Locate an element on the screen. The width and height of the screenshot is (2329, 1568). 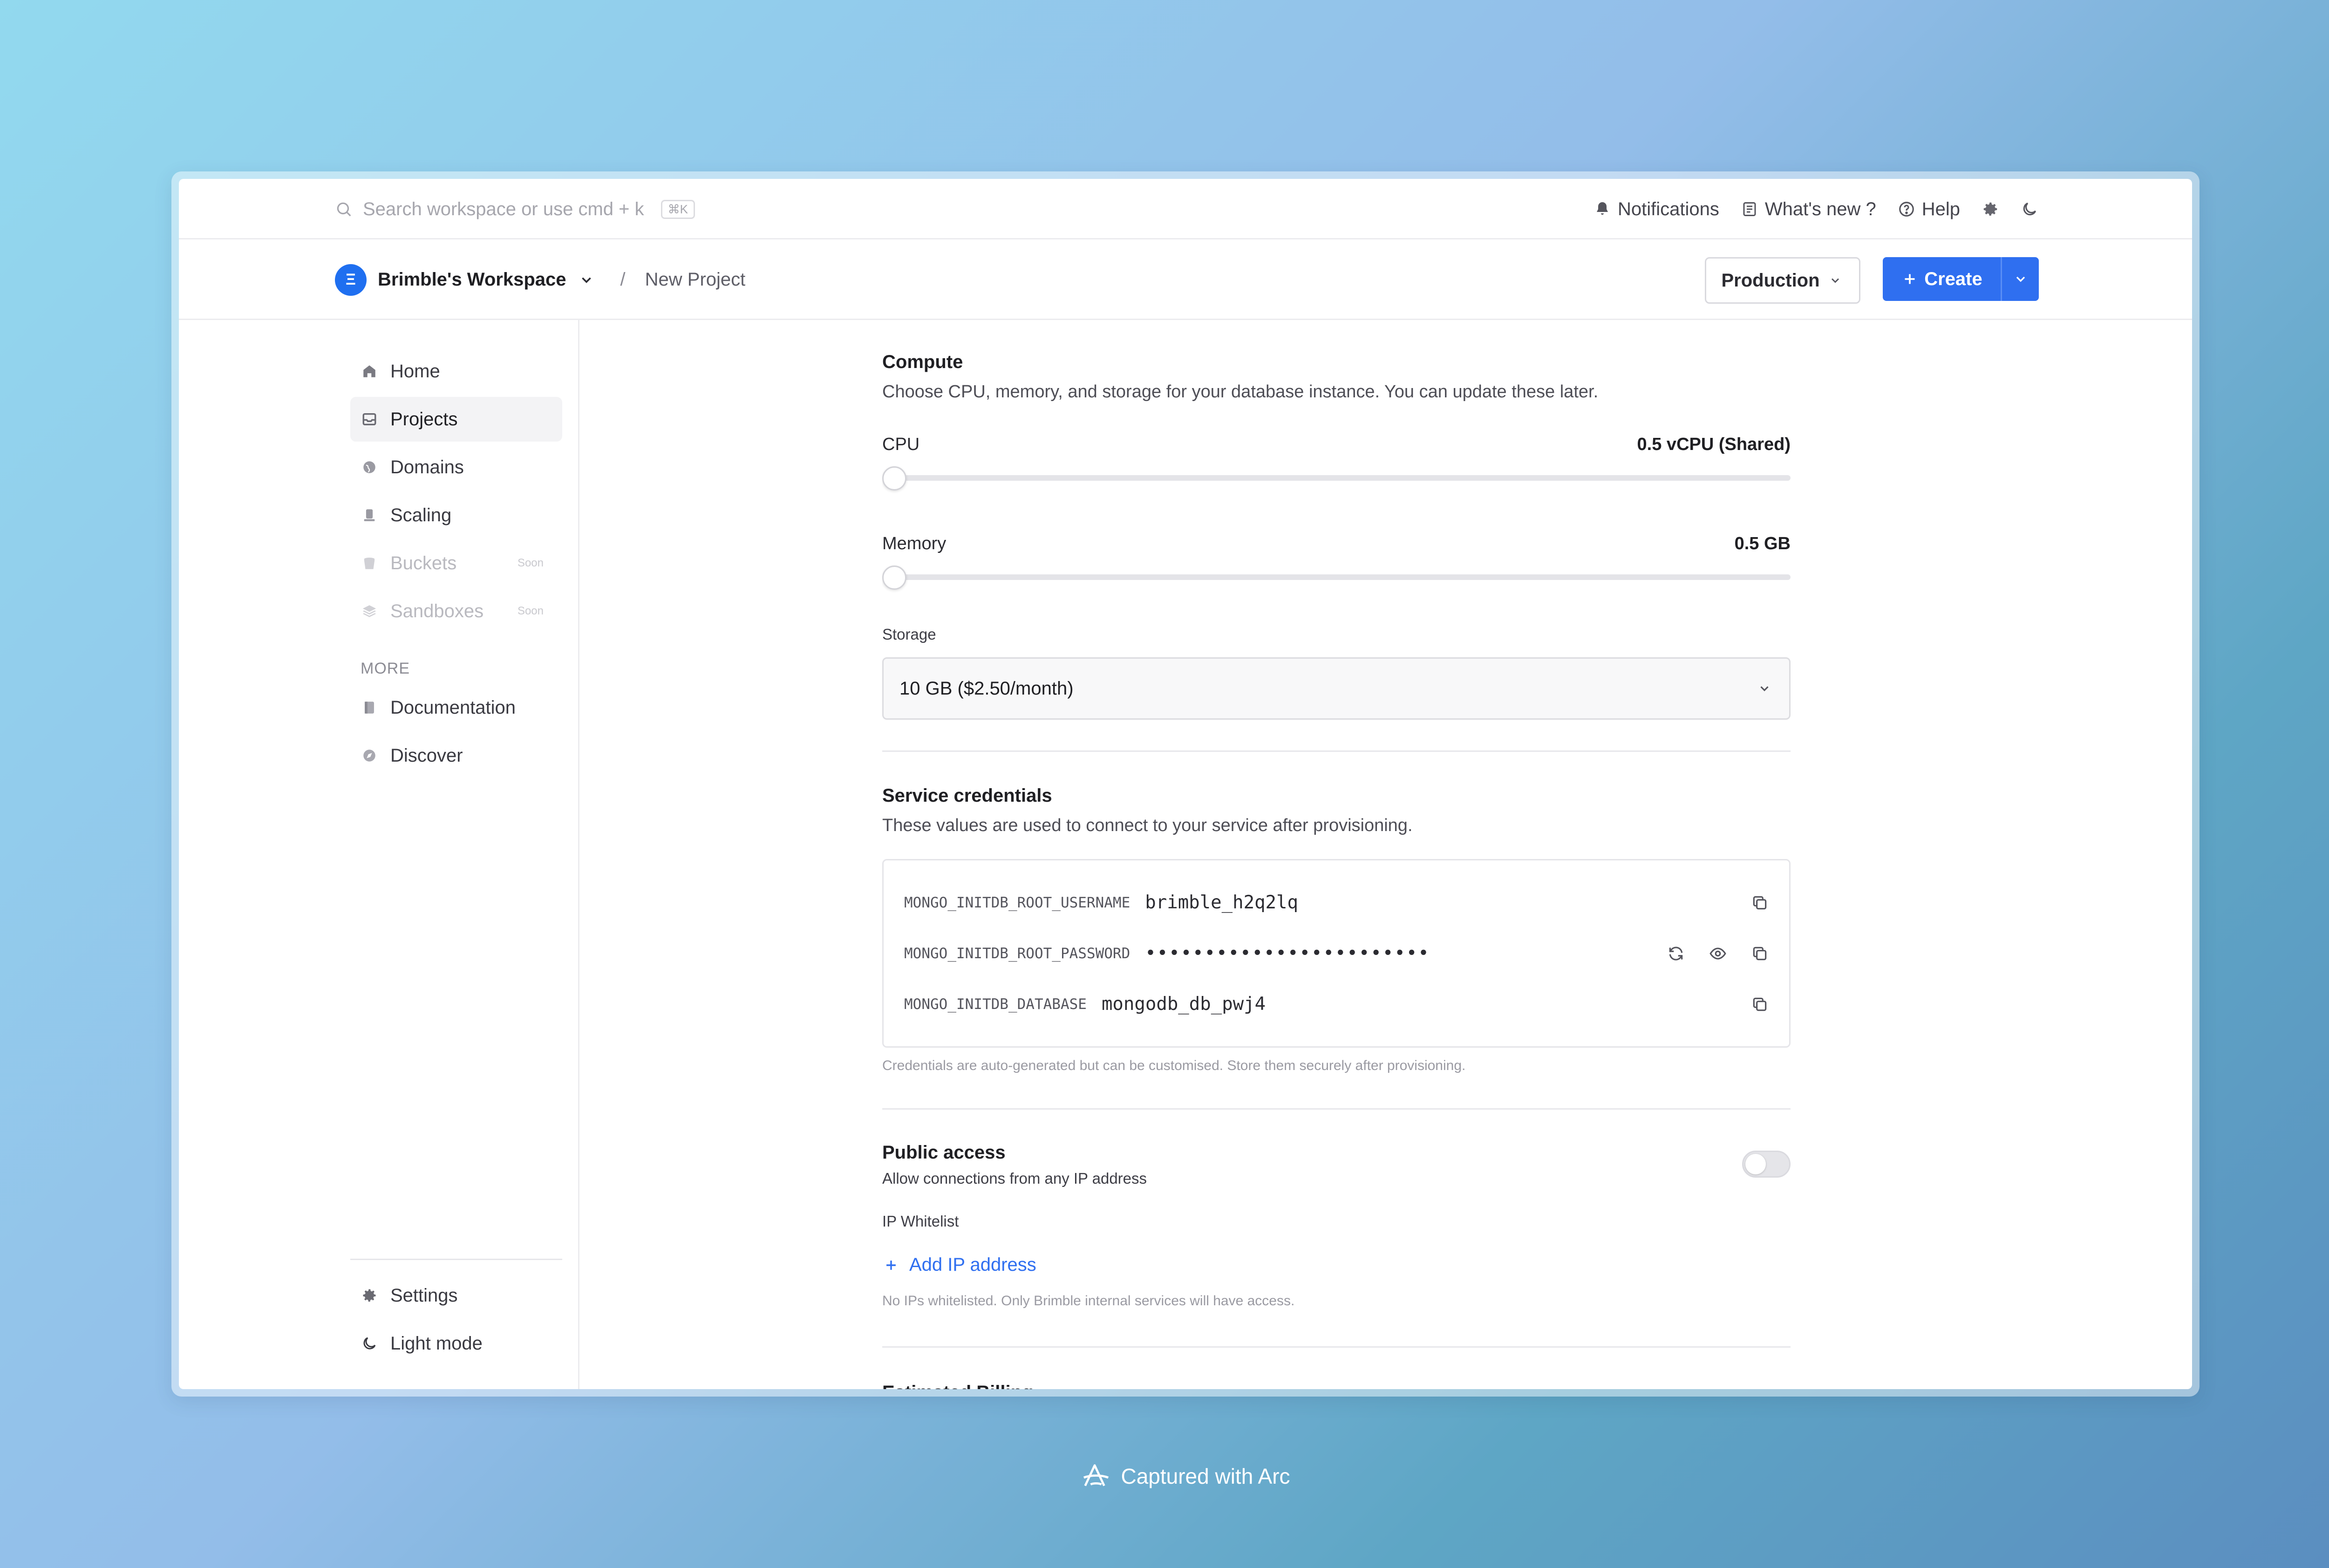
sidebar-item-label: Scaling is located at coordinates (421, 514).